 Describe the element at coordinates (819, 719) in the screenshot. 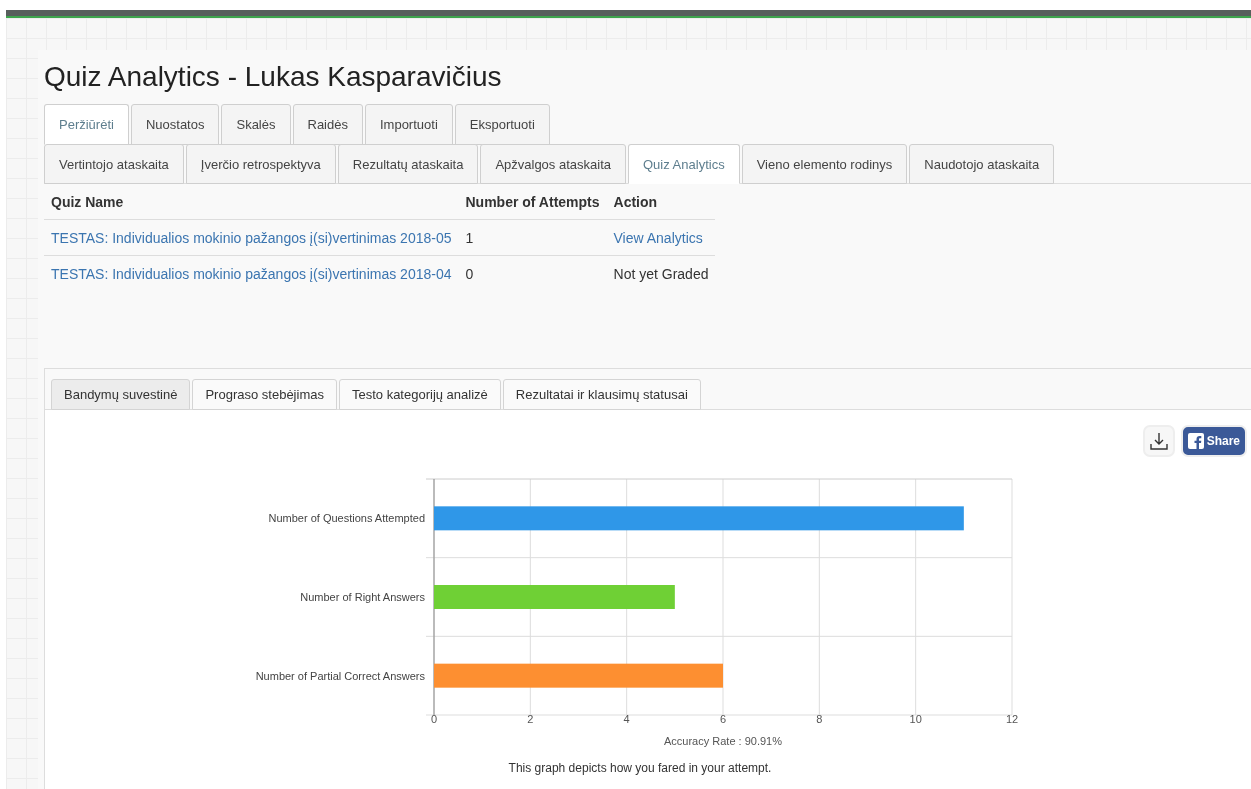

I see `tick-label: 8` at that location.